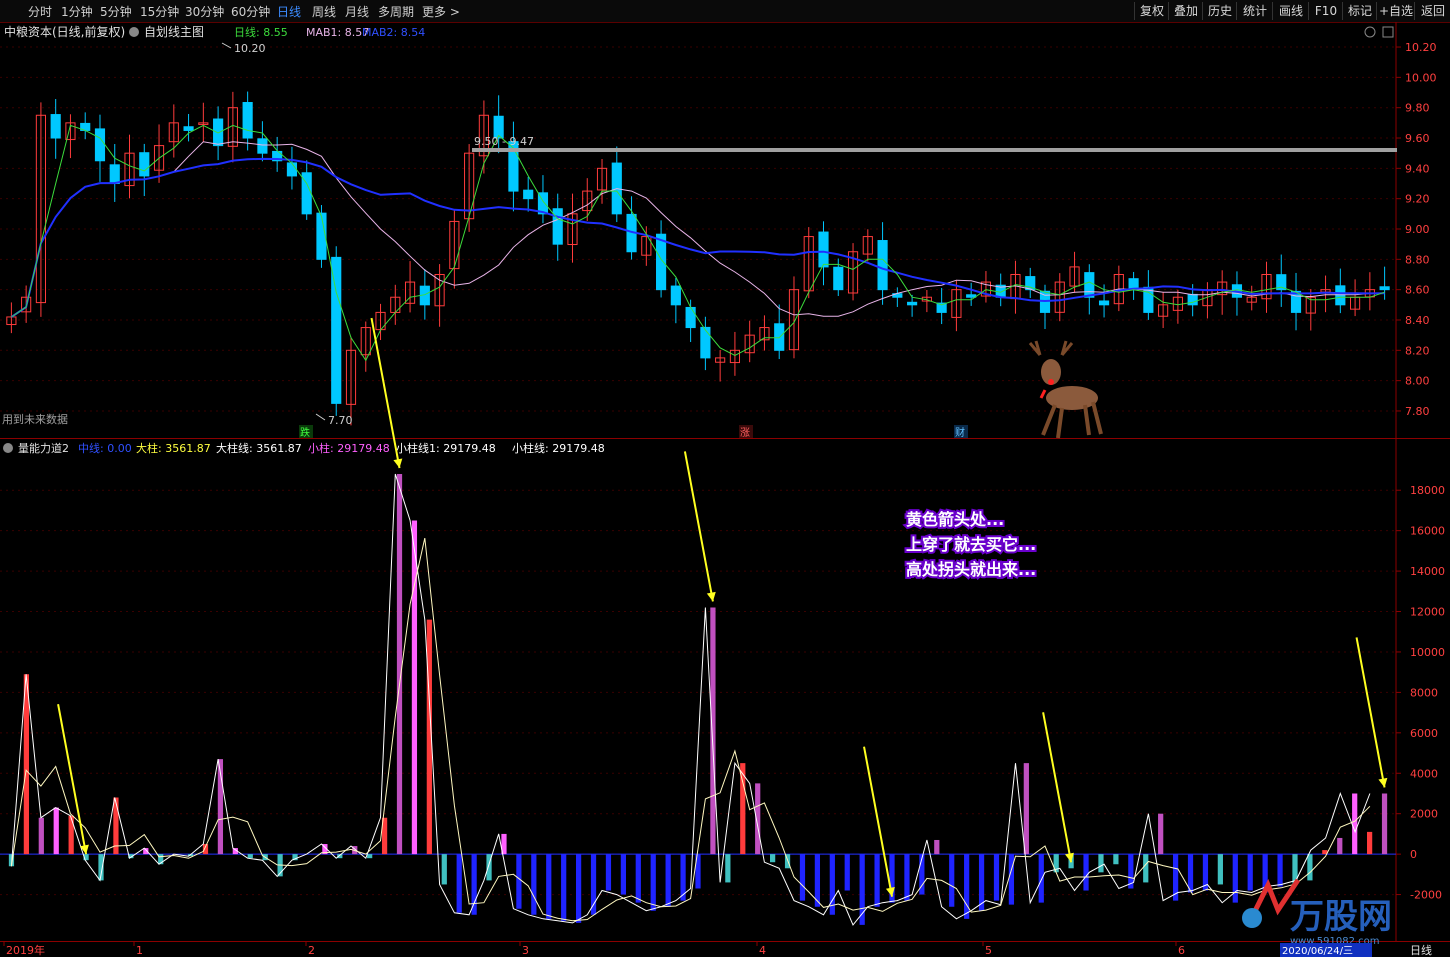 This screenshot has width=1450, height=957. I want to click on main-y-tick-label: 9.60, so click(1417, 138).